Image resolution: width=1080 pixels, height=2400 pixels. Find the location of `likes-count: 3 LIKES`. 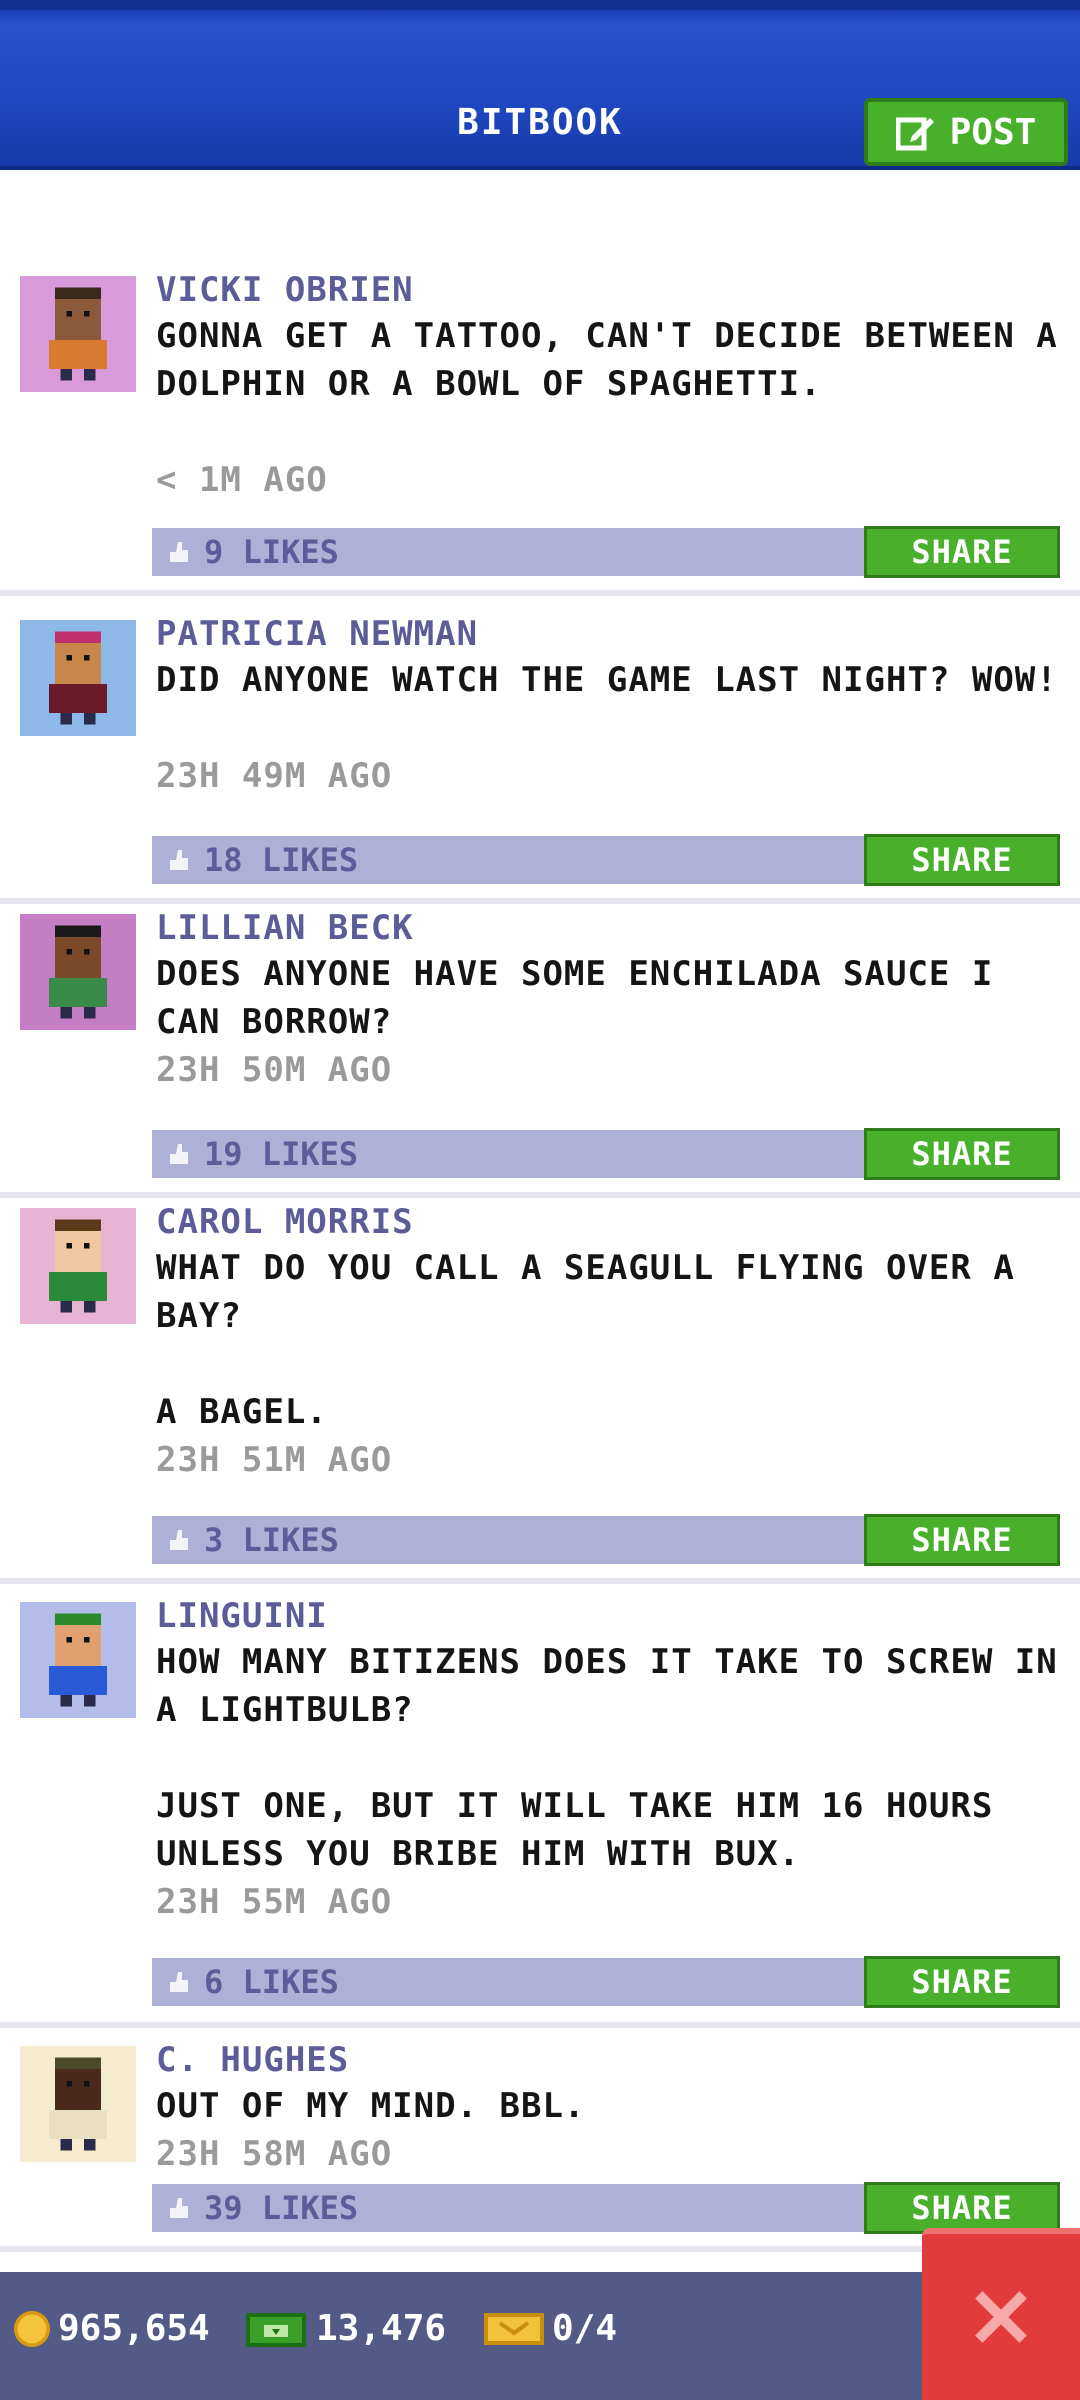

likes-count: 3 LIKES is located at coordinates (271, 1540).